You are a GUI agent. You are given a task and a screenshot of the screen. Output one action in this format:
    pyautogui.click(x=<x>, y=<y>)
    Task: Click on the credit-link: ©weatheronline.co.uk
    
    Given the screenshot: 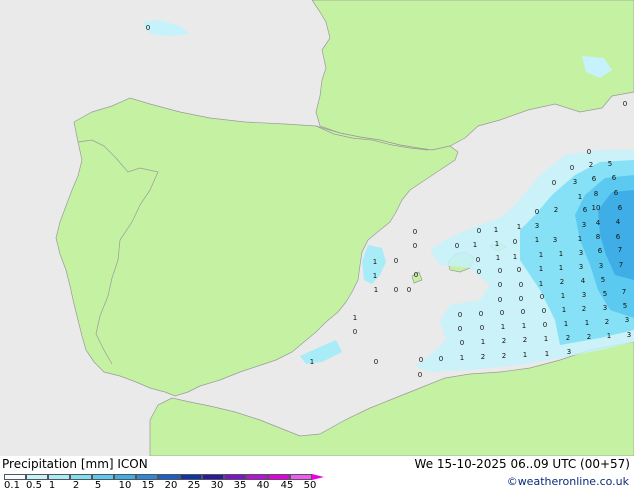 What is the action you would take?
    pyautogui.click(x=568, y=481)
    